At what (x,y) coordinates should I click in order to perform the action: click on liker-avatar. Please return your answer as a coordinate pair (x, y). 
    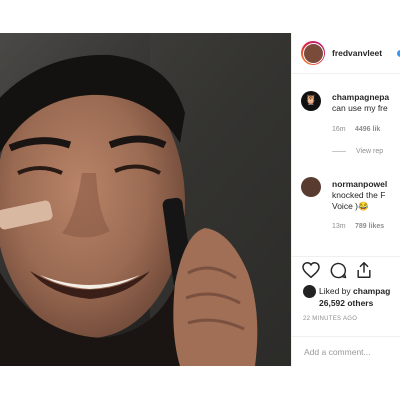
    Looking at the image, I should click on (309, 291).